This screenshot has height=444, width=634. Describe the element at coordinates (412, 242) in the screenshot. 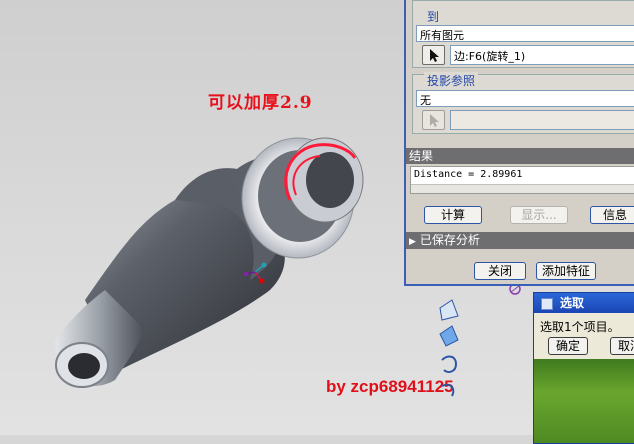

I see `expand-arrow-icon: ▶` at that location.